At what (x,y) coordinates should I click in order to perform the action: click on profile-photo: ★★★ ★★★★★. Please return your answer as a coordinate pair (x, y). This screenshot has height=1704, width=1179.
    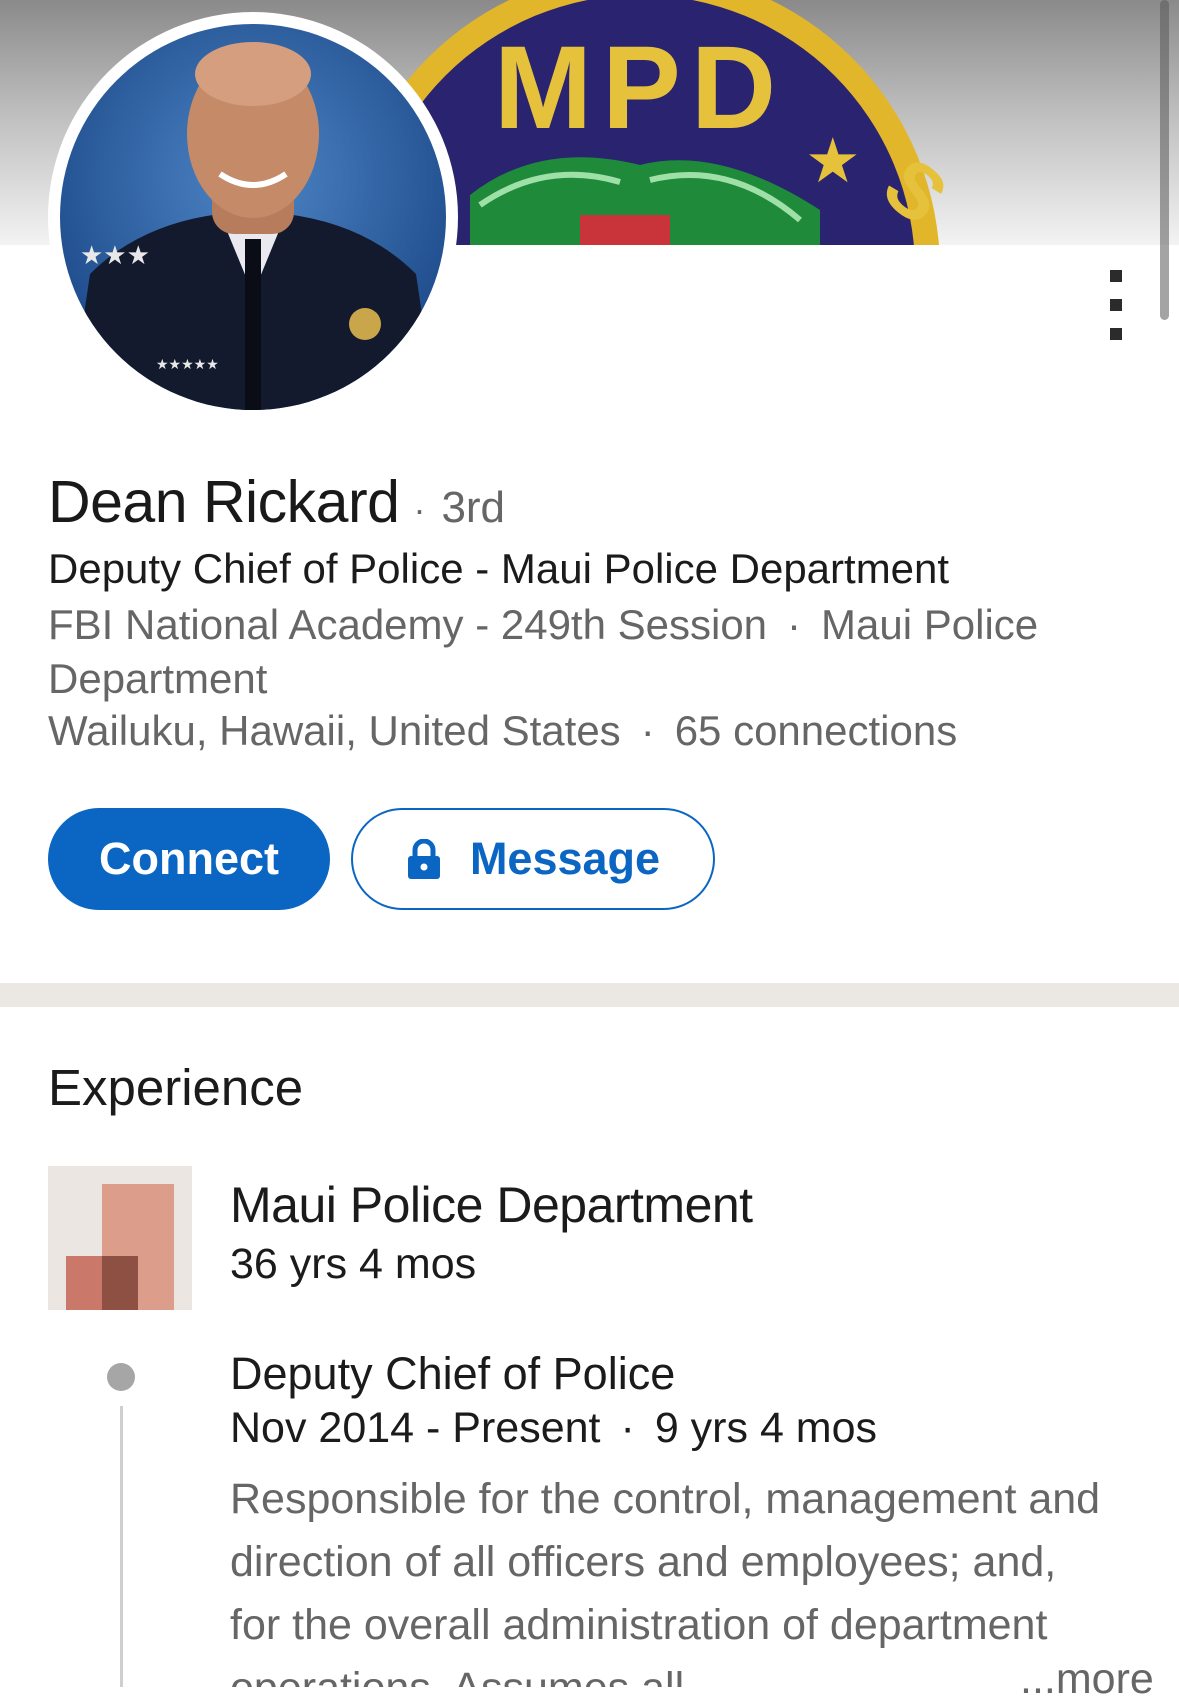
    Looking at the image, I should click on (253, 217).